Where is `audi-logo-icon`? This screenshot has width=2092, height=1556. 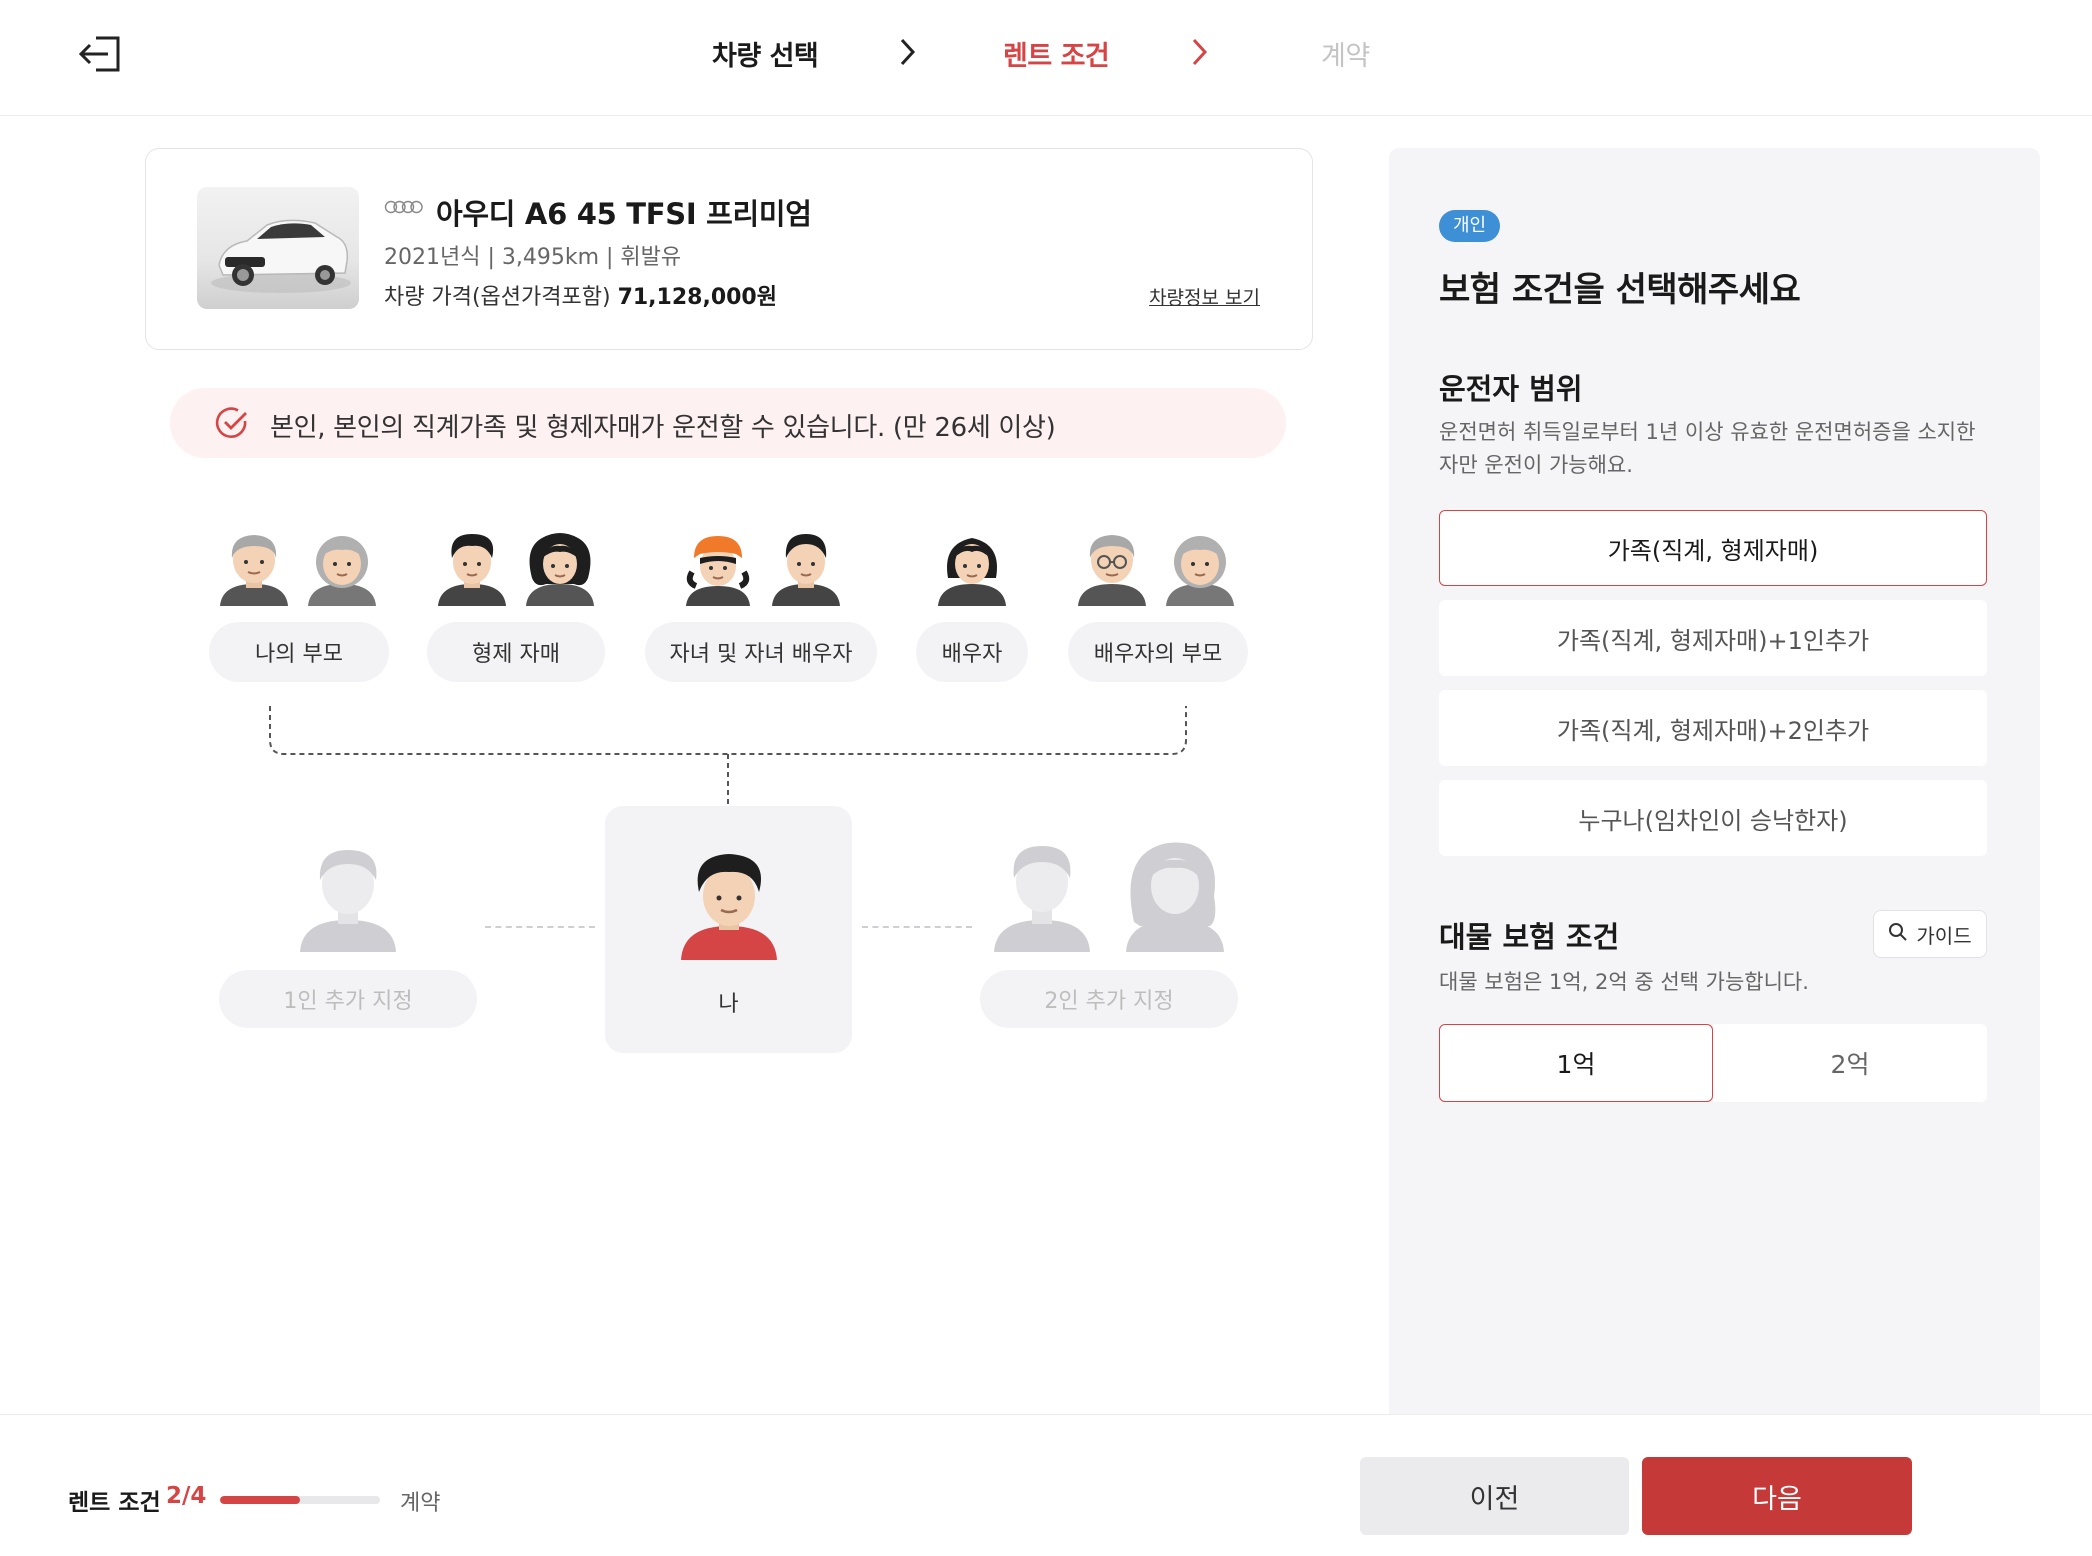
audi-logo-icon is located at coordinates (404, 209).